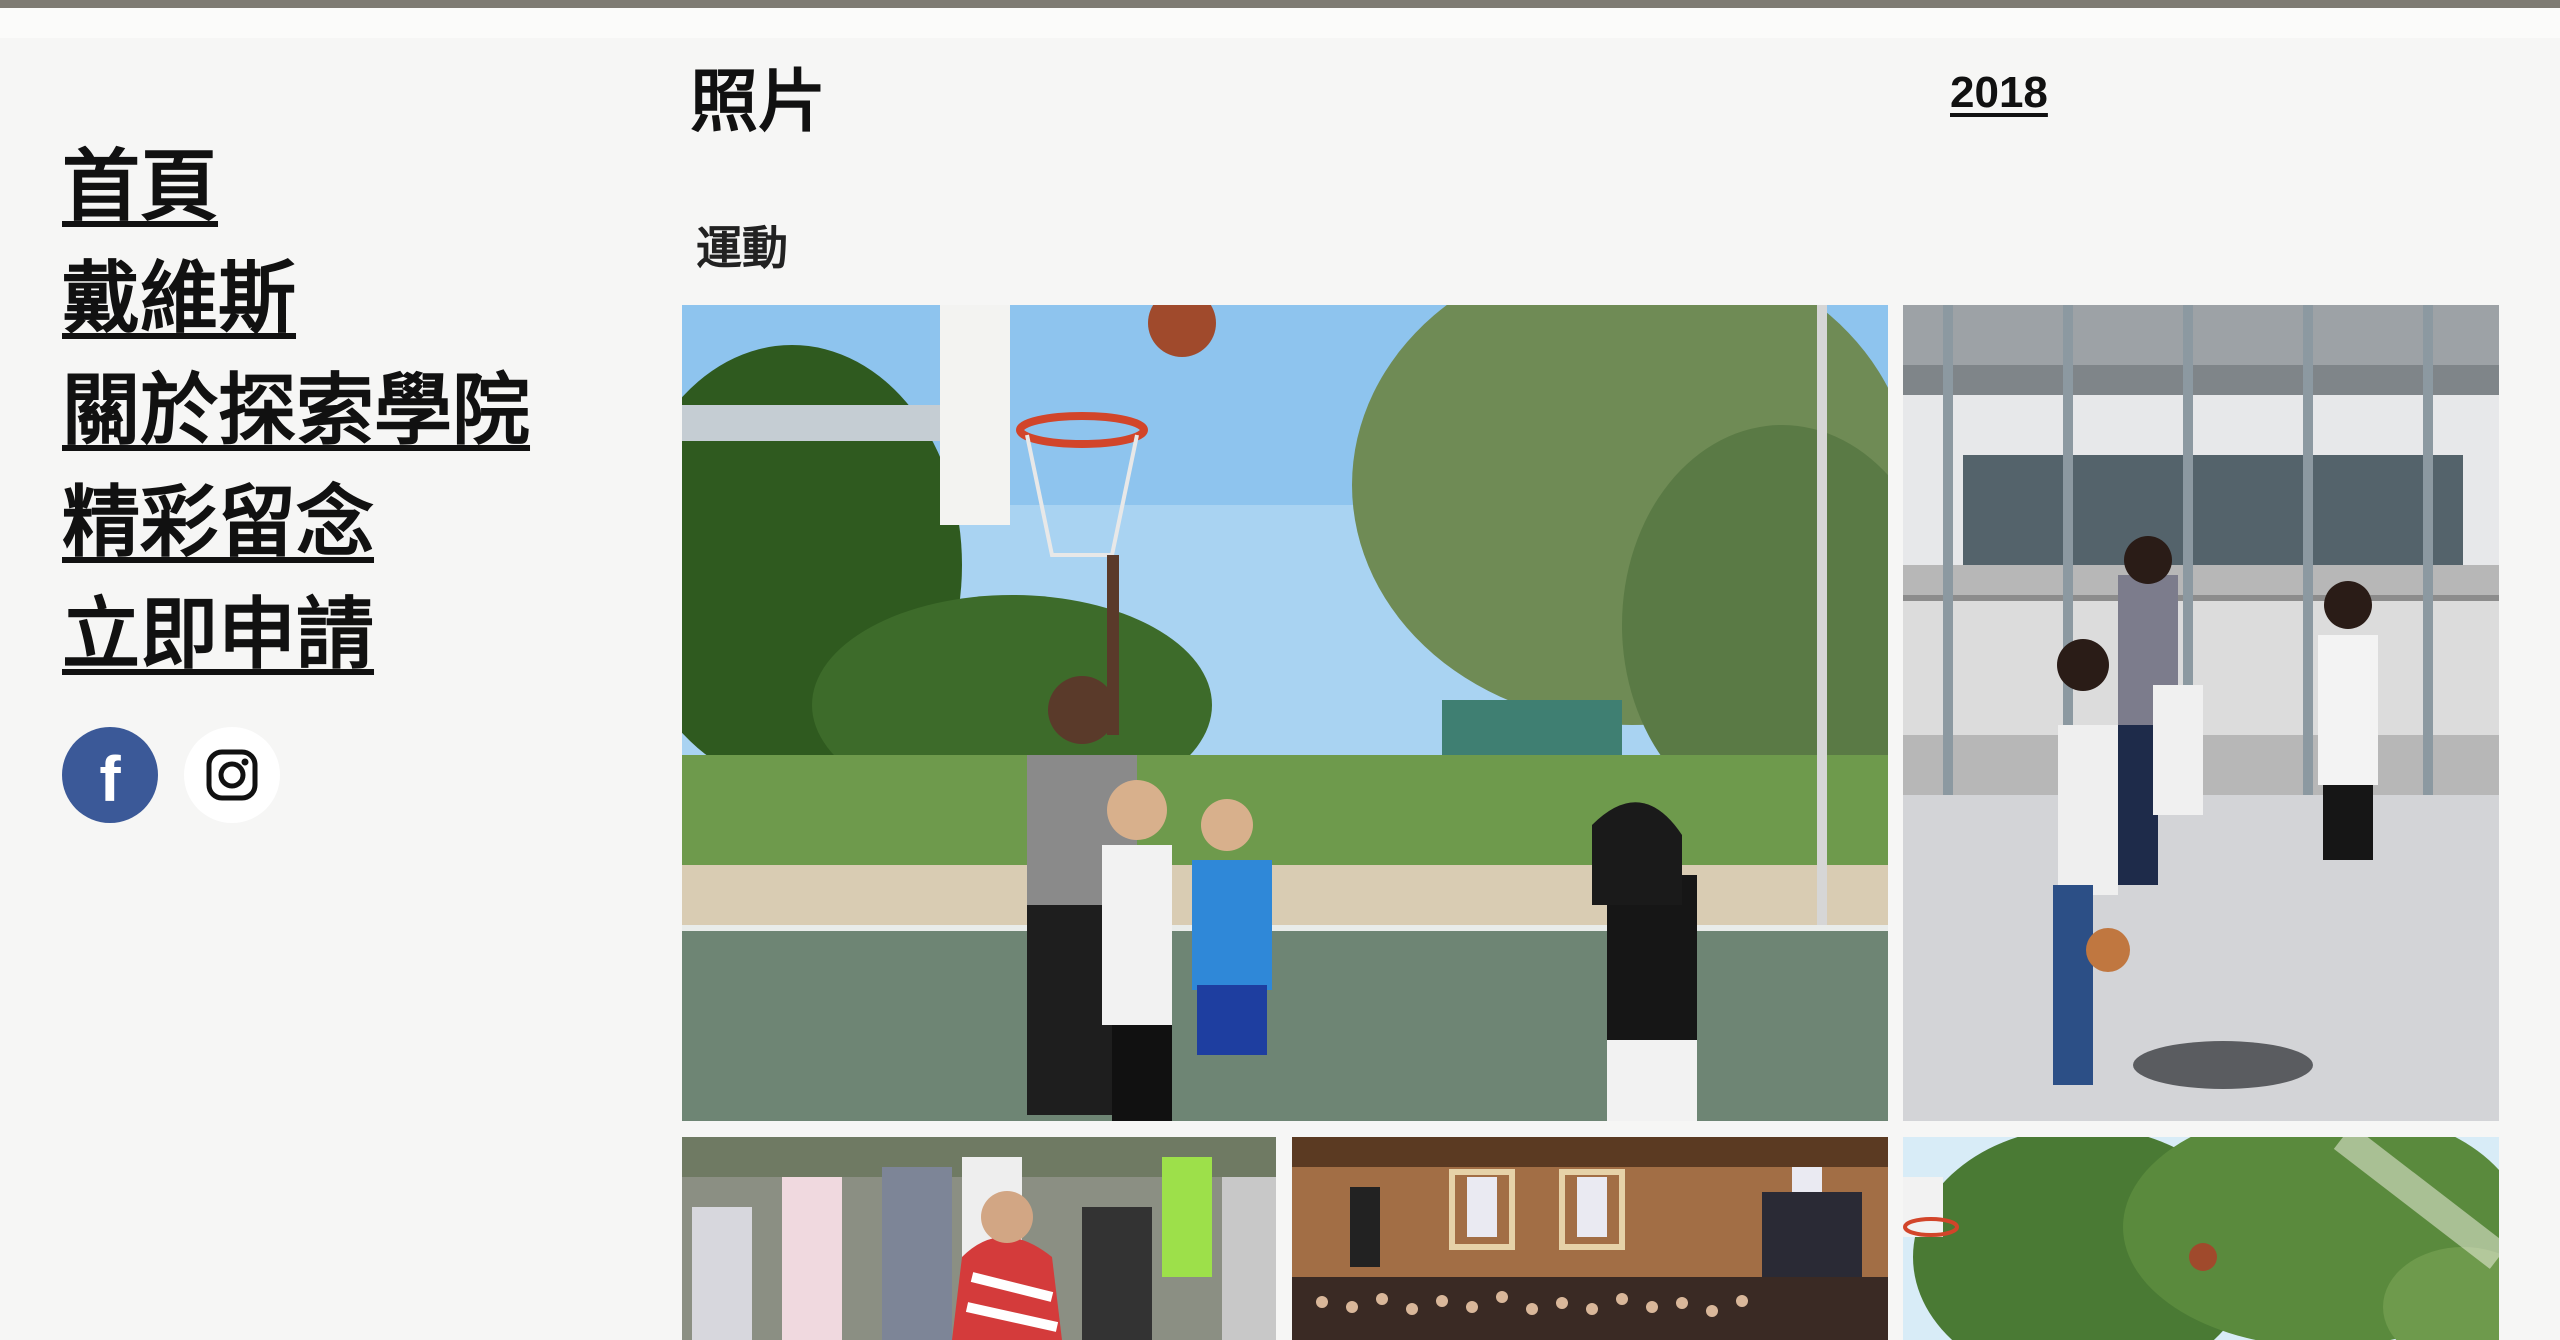 This screenshot has height=1340, width=2560. Describe the element at coordinates (758, 102) in the screenshot. I see `page-title: 照片` at that location.